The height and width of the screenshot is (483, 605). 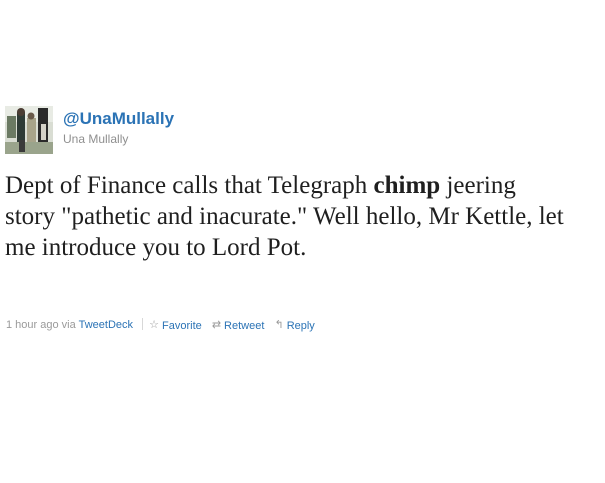 What do you see at coordinates (279, 325) in the screenshot?
I see `reply-arrow-icon: ↰` at bounding box center [279, 325].